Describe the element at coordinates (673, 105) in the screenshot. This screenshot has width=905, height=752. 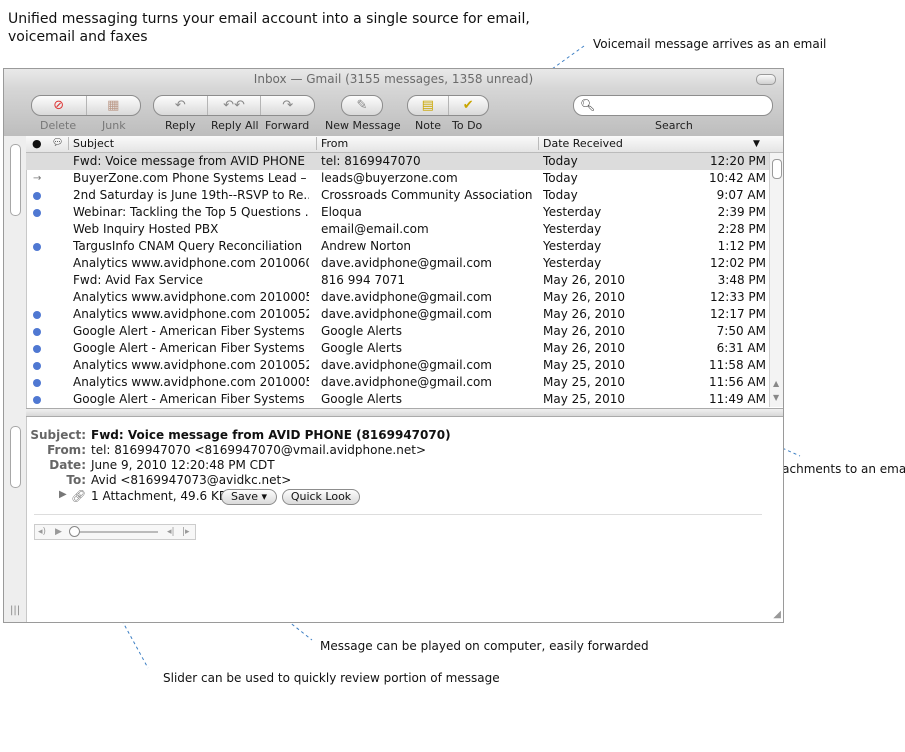
I see `search-field: 🔍︎` at that location.